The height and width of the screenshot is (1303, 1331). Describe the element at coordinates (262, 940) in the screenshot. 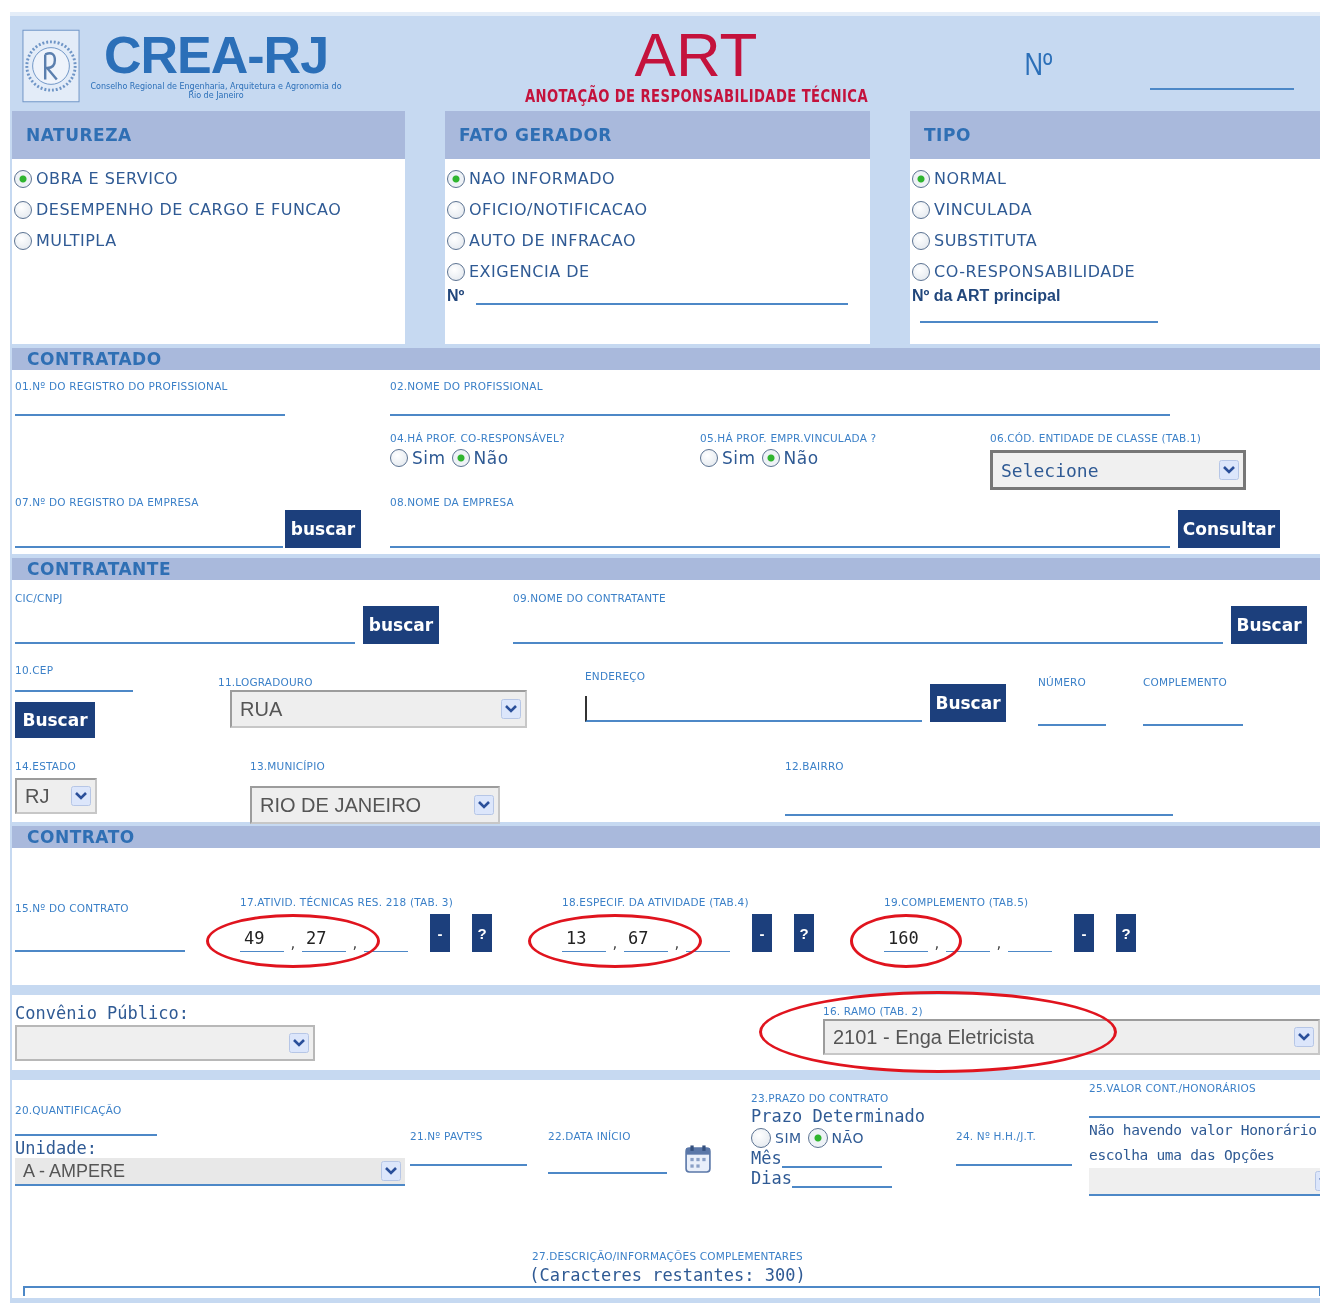

I see `input-field: 49` at that location.